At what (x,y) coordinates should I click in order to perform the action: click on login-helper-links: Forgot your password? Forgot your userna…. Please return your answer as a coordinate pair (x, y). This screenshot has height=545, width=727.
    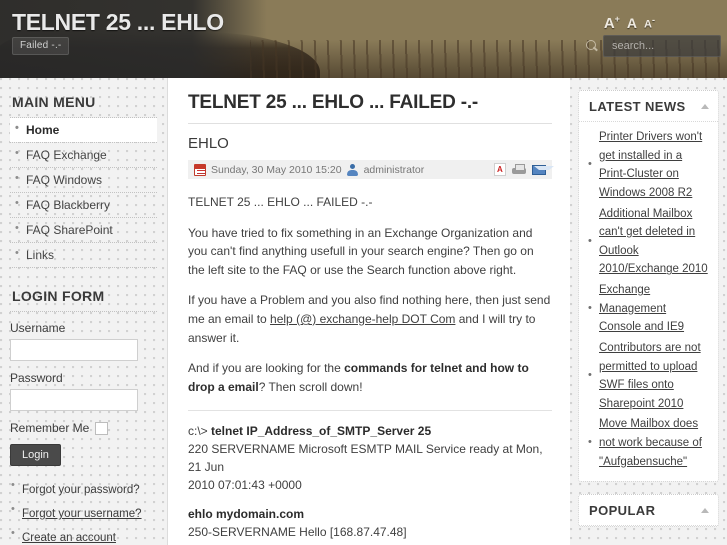
    Looking at the image, I should click on (83, 512).